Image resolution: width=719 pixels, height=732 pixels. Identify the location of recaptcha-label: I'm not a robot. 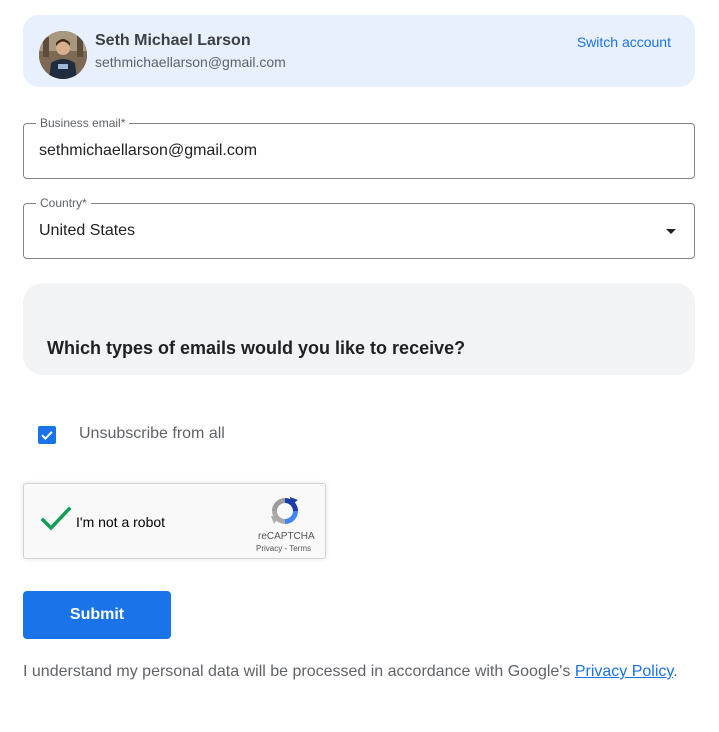
(121, 522).